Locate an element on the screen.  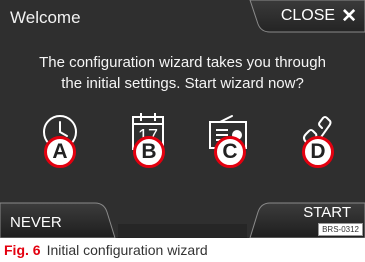
never-button: NEVER is located at coordinates (57, 219).